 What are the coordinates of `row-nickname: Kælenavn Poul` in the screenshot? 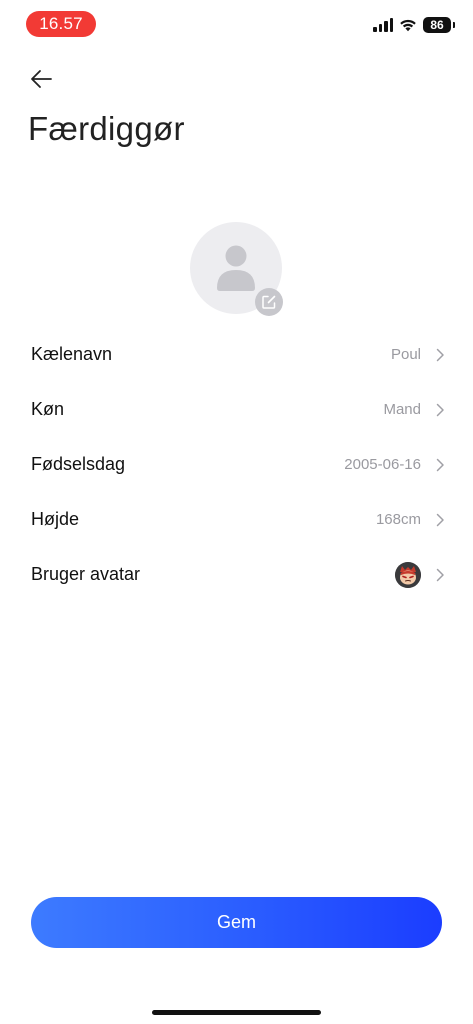 It's located at (236, 354).